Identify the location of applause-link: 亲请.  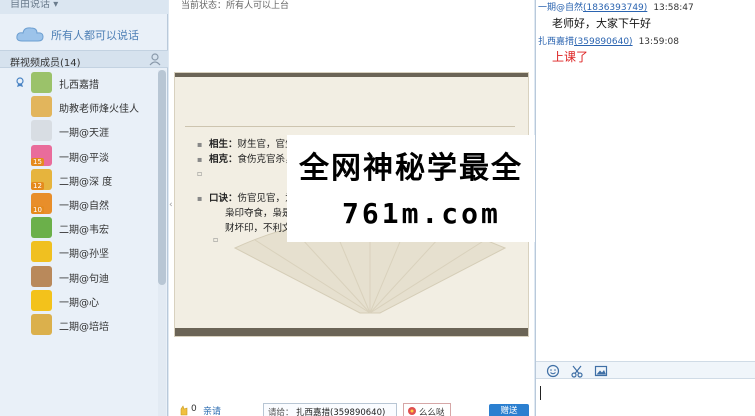
(212, 410).